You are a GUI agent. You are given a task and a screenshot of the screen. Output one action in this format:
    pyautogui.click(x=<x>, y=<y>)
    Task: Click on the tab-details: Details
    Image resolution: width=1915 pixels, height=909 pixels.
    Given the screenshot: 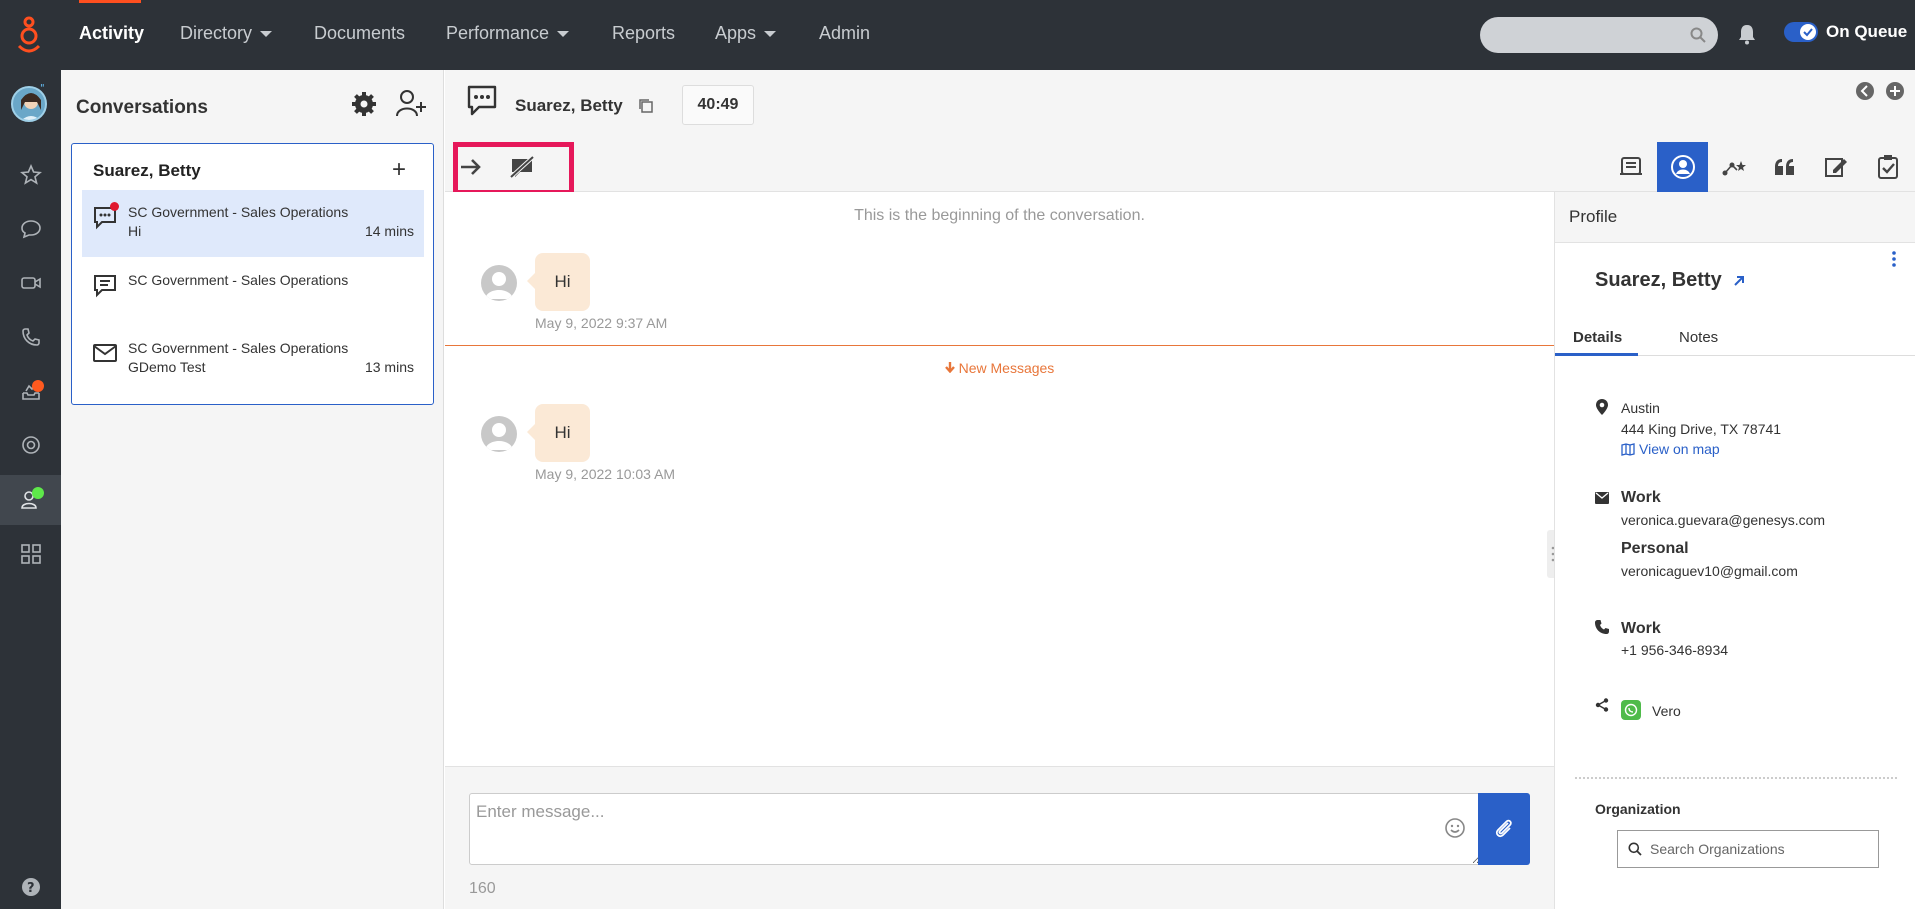 What is the action you would take?
    pyautogui.click(x=1597, y=337)
    